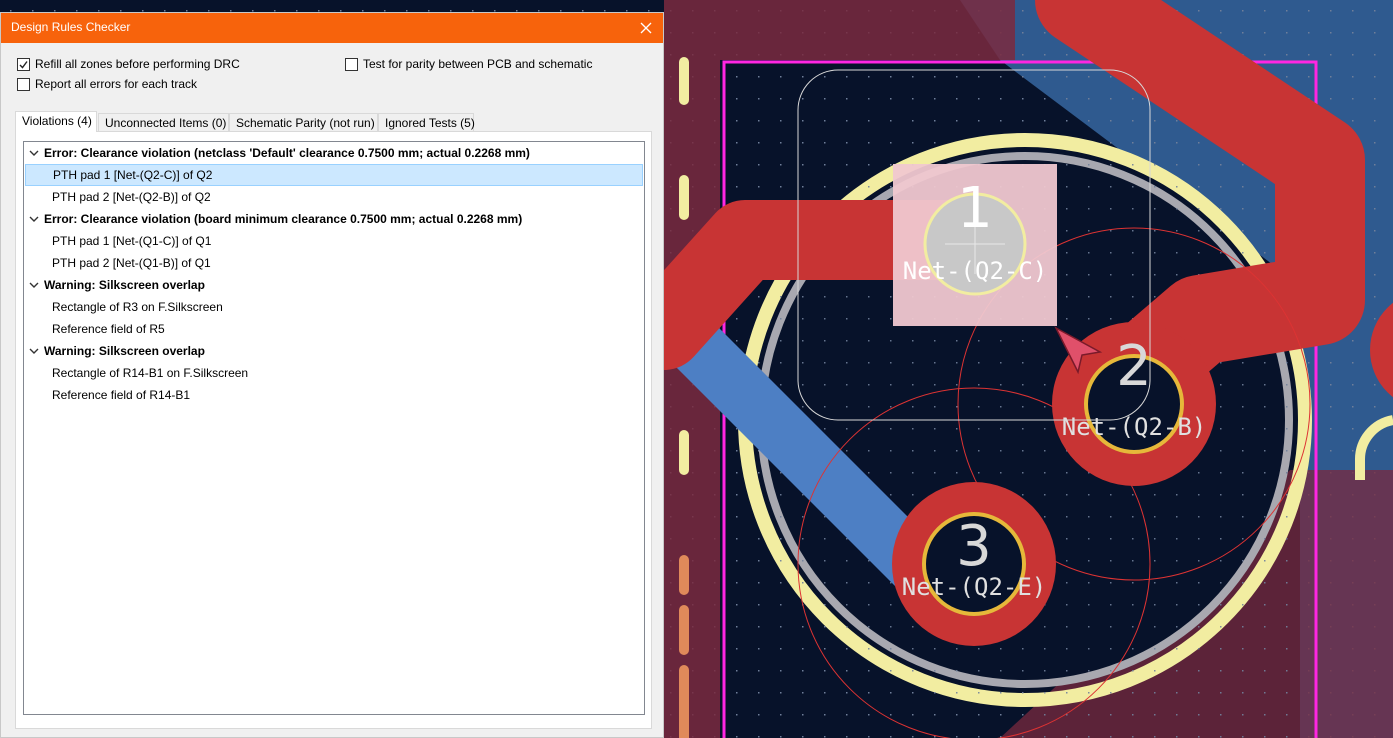 The image size is (1393, 738). What do you see at coordinates (975, 208) in the screenshot?
I see `pad-1-number: 1` at bounding box center [975, 208].